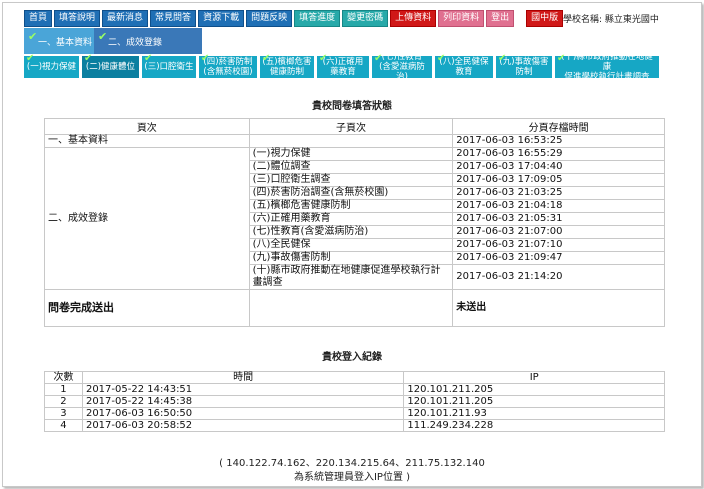 The height and width of the screenshot is (489, 704). What do you see at coordinates (269, 18) in the screenshot?
I see `nav-report-button: 問題反映` at bounding box center [269, 18].